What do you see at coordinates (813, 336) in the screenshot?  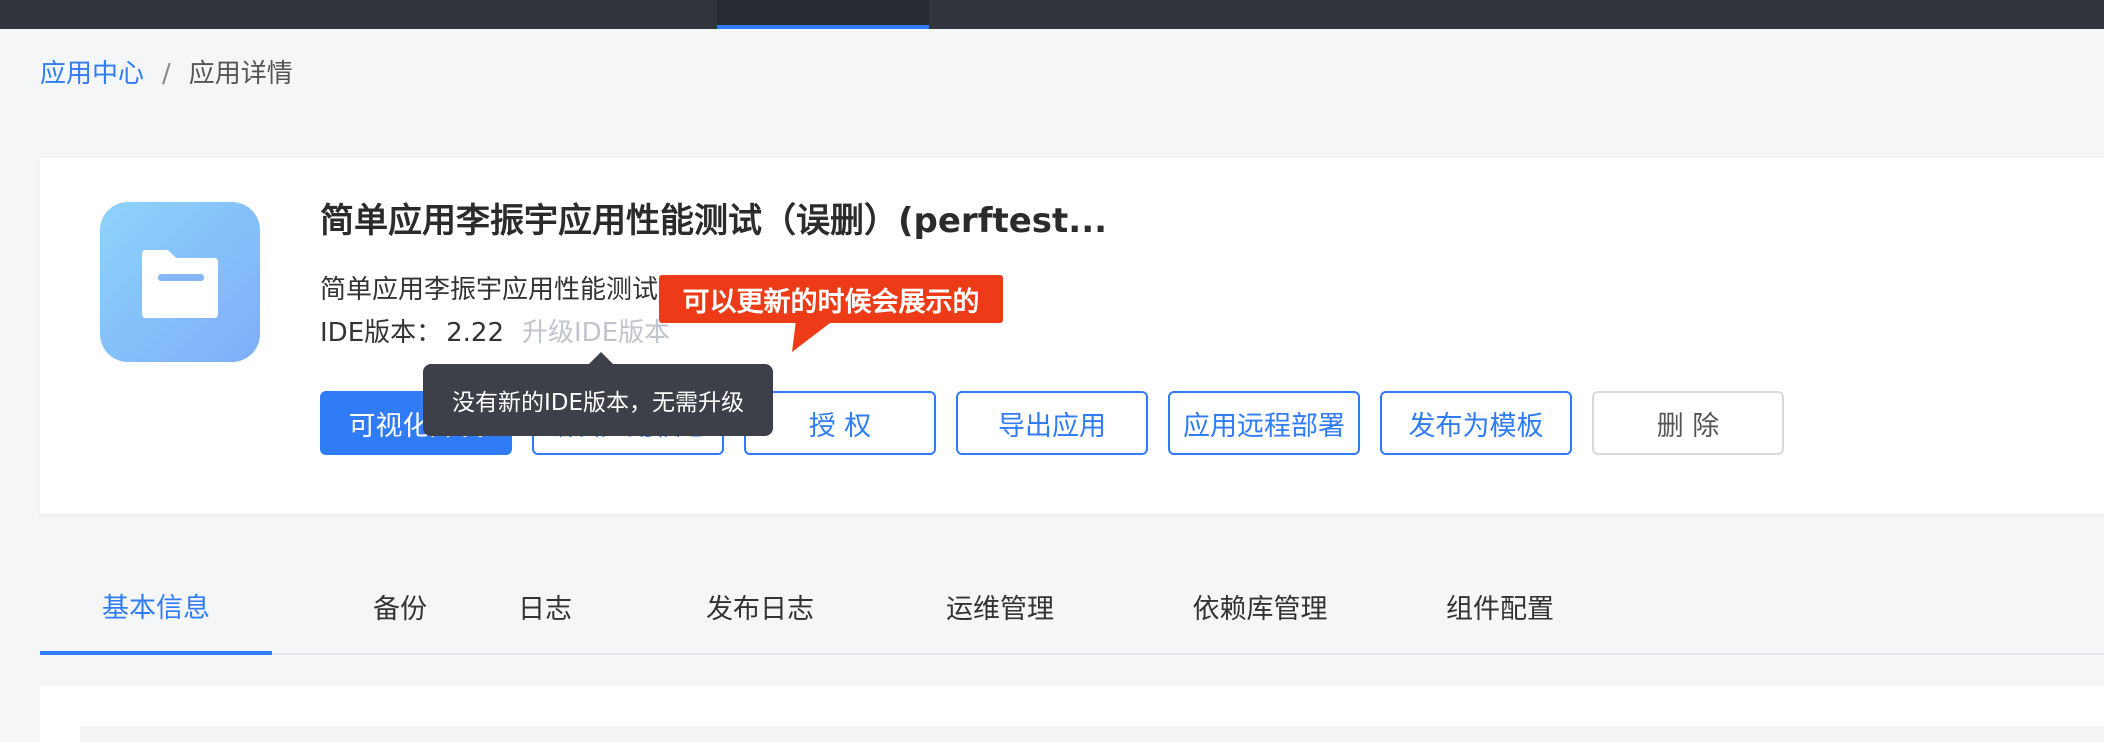 I see `callout-pointer` at bounding box center [813, 336].